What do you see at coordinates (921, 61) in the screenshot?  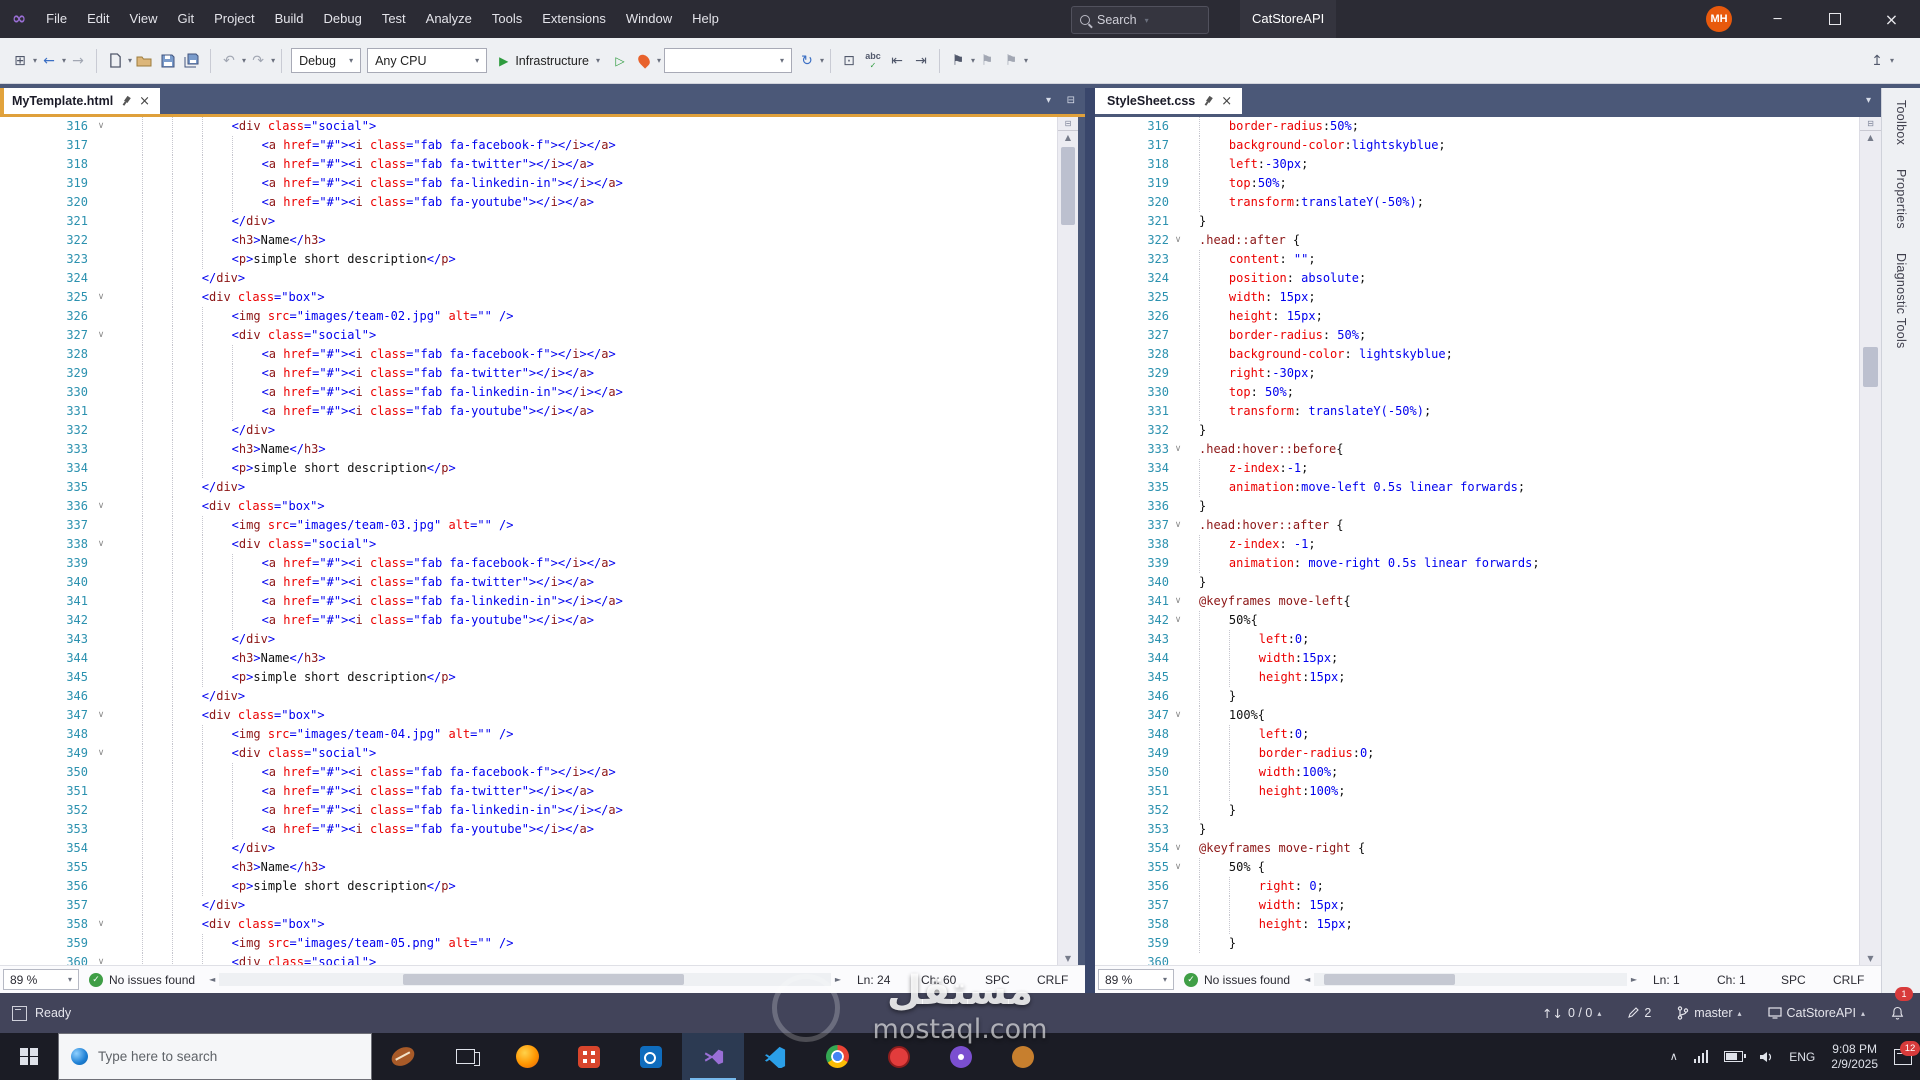 I see `indent-increase-button: ⇥` at bounding box center [921, 61].